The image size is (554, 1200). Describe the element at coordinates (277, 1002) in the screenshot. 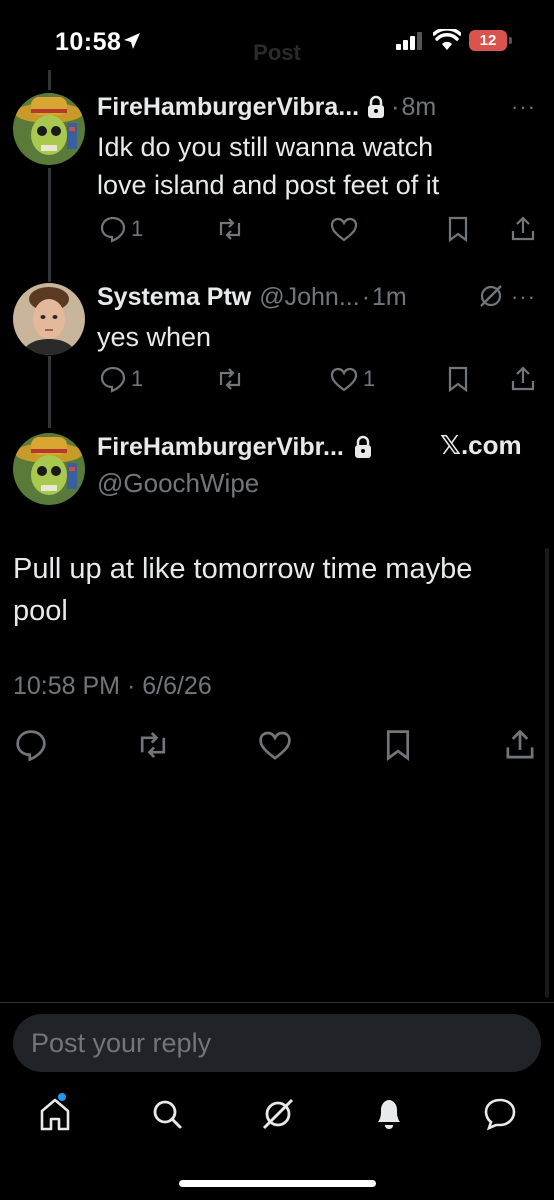

I see `divider` at that location.